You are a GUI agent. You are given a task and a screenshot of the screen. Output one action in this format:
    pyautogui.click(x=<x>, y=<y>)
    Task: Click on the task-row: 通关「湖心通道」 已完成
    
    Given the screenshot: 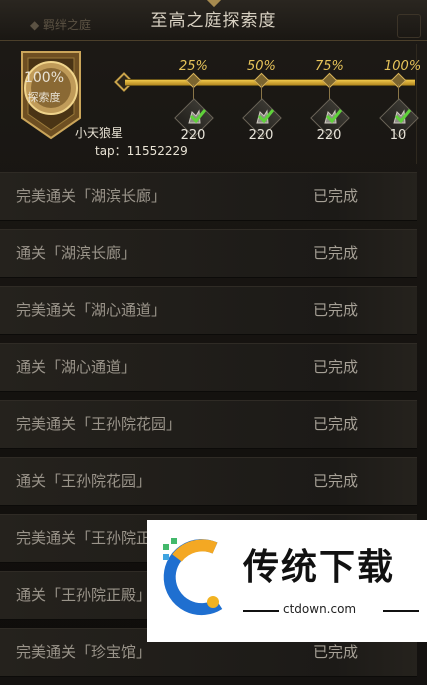 What is the action you would take?
    pyautogui.click(x=208, y=367)
    